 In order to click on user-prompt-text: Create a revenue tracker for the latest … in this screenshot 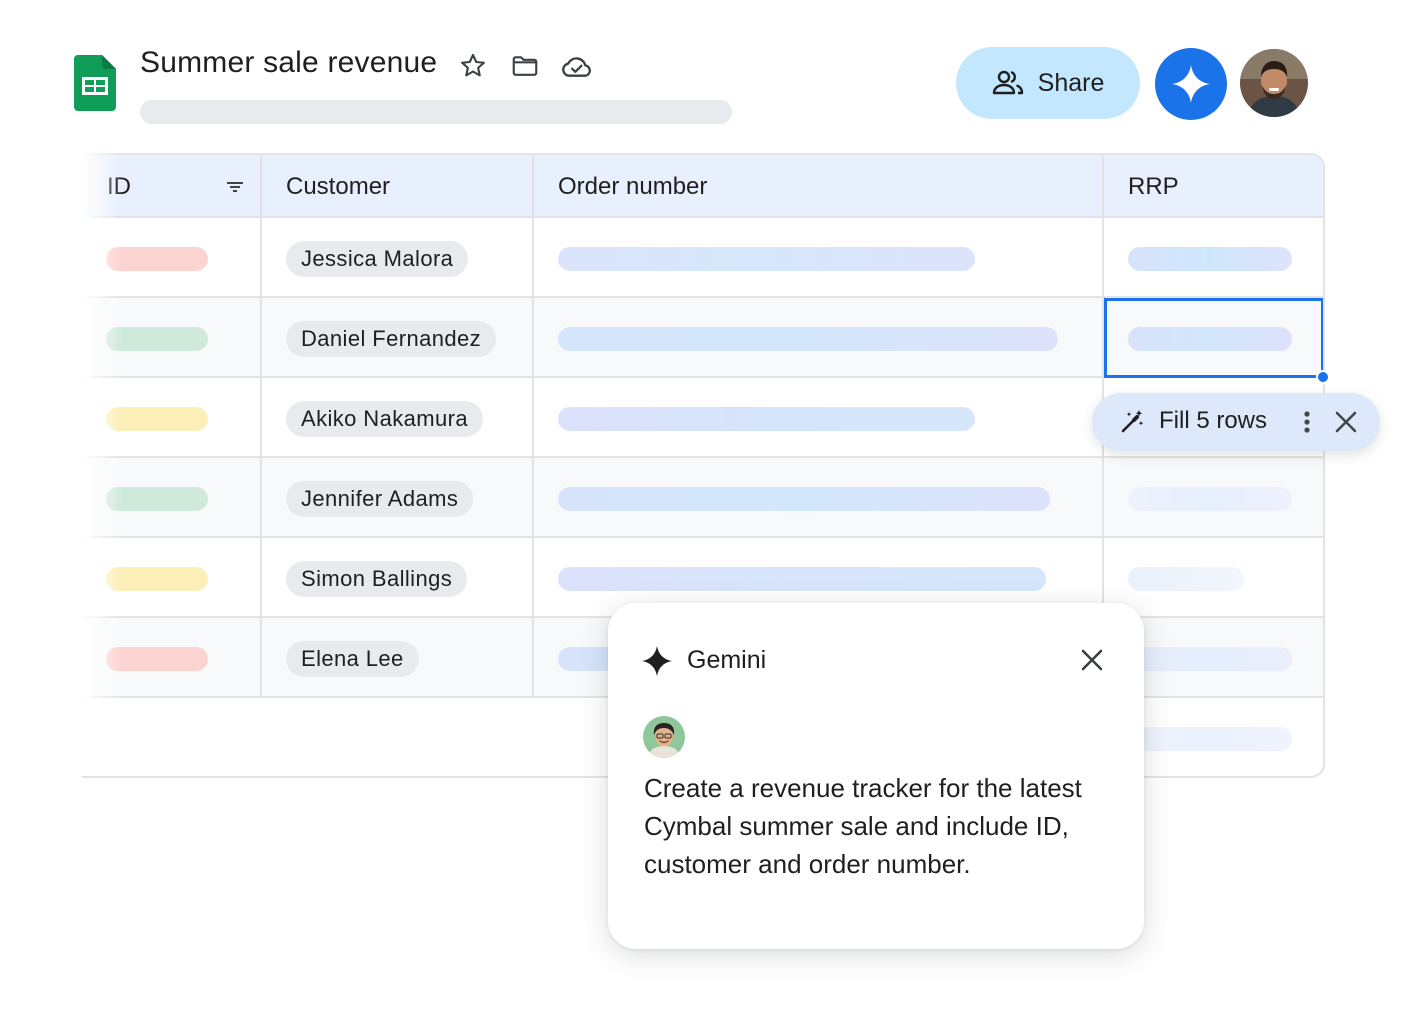, I will do `click(863, 826)`.